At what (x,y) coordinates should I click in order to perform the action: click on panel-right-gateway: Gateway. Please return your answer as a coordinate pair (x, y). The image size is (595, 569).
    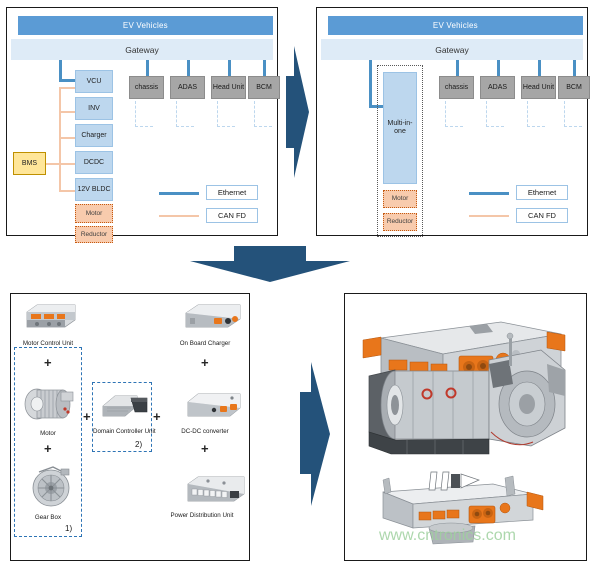
    Looking at the image, I should click on (452, 49).